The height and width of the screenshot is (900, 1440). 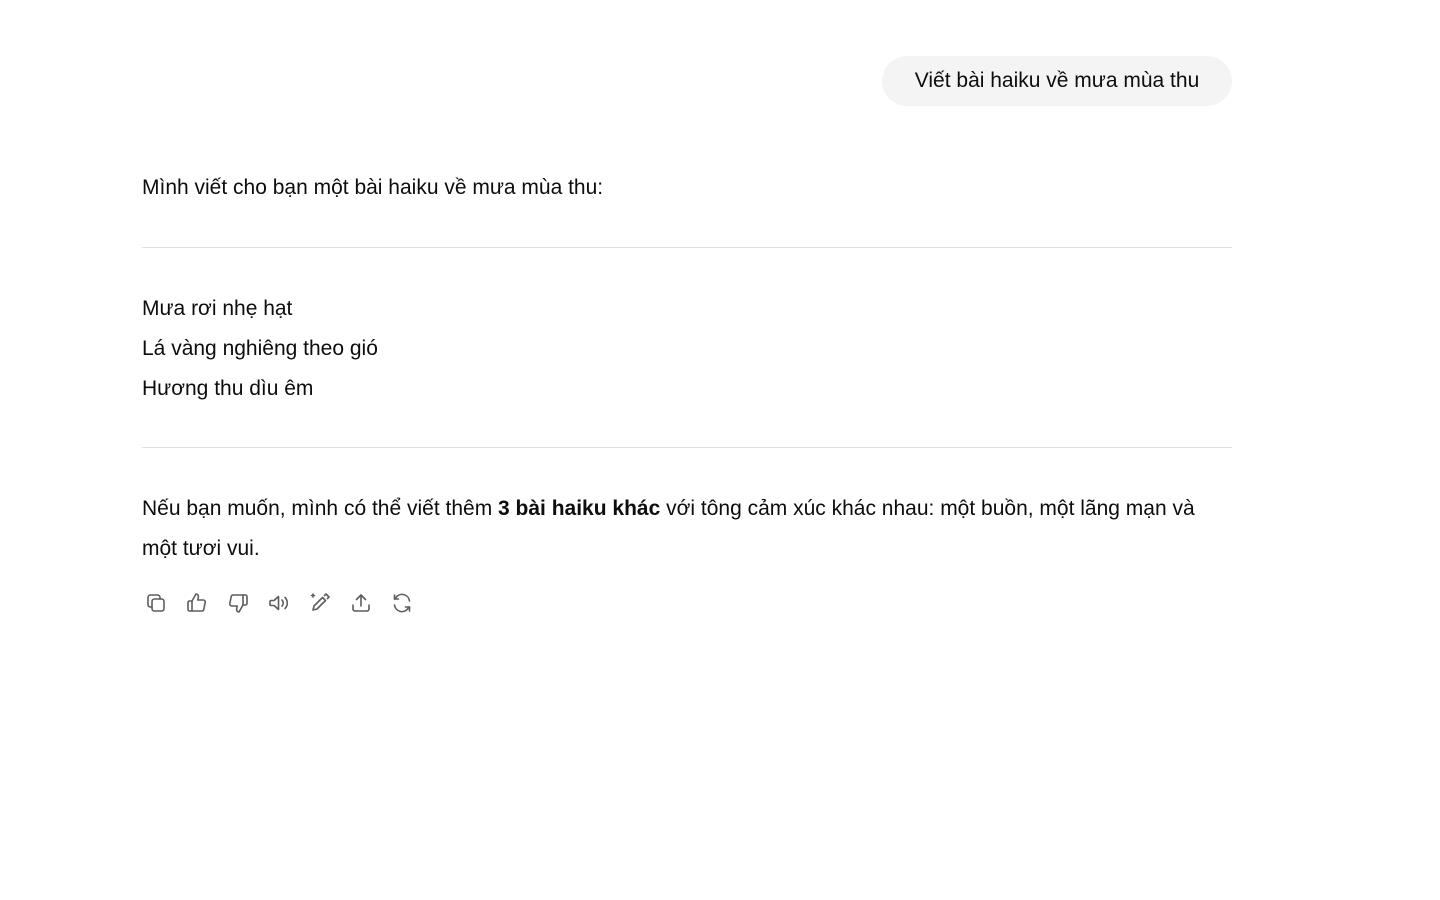 I want to click on good-response-button, so click(x=197, y=603).